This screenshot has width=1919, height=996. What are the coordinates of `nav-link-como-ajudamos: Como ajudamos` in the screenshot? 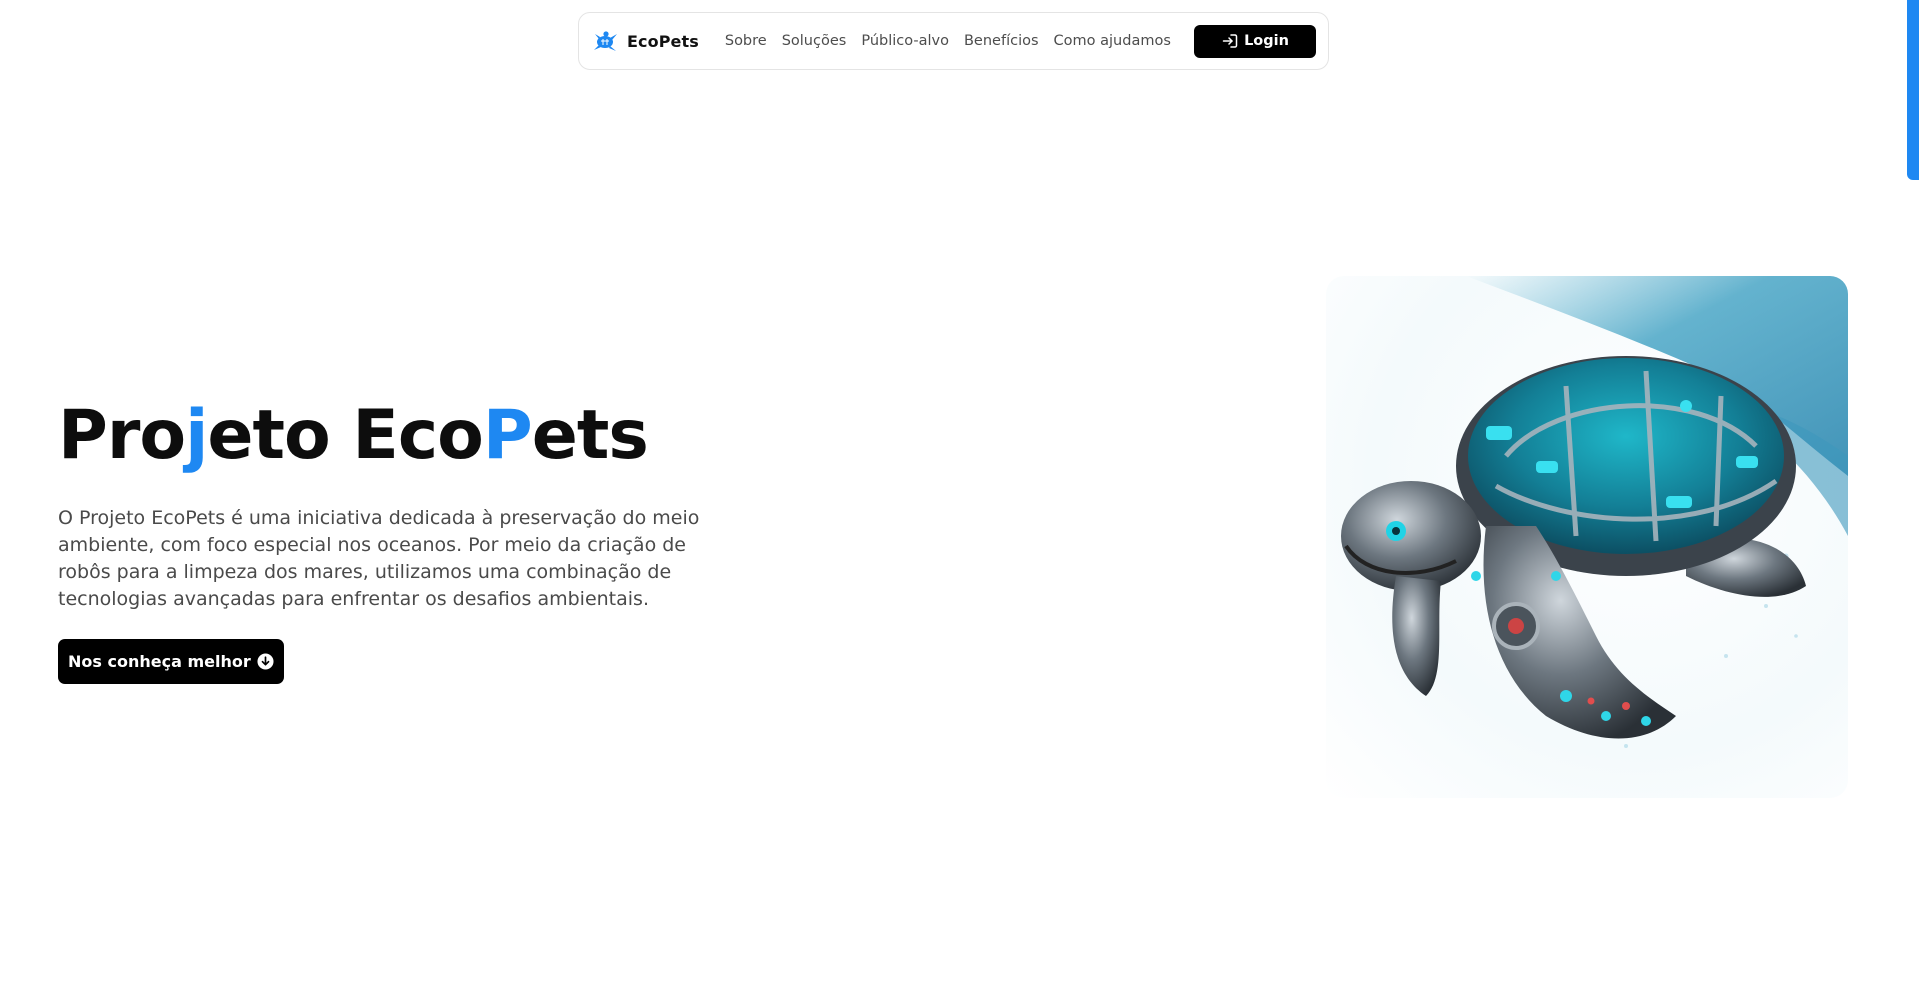 It's located at (1112, 41).